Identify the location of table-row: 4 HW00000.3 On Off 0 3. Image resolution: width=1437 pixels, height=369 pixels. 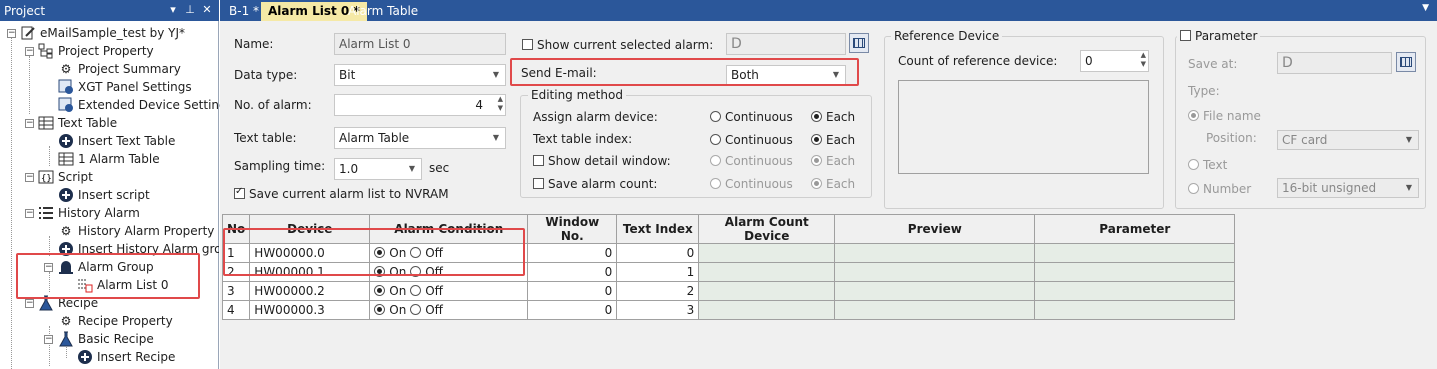
(728, 310).